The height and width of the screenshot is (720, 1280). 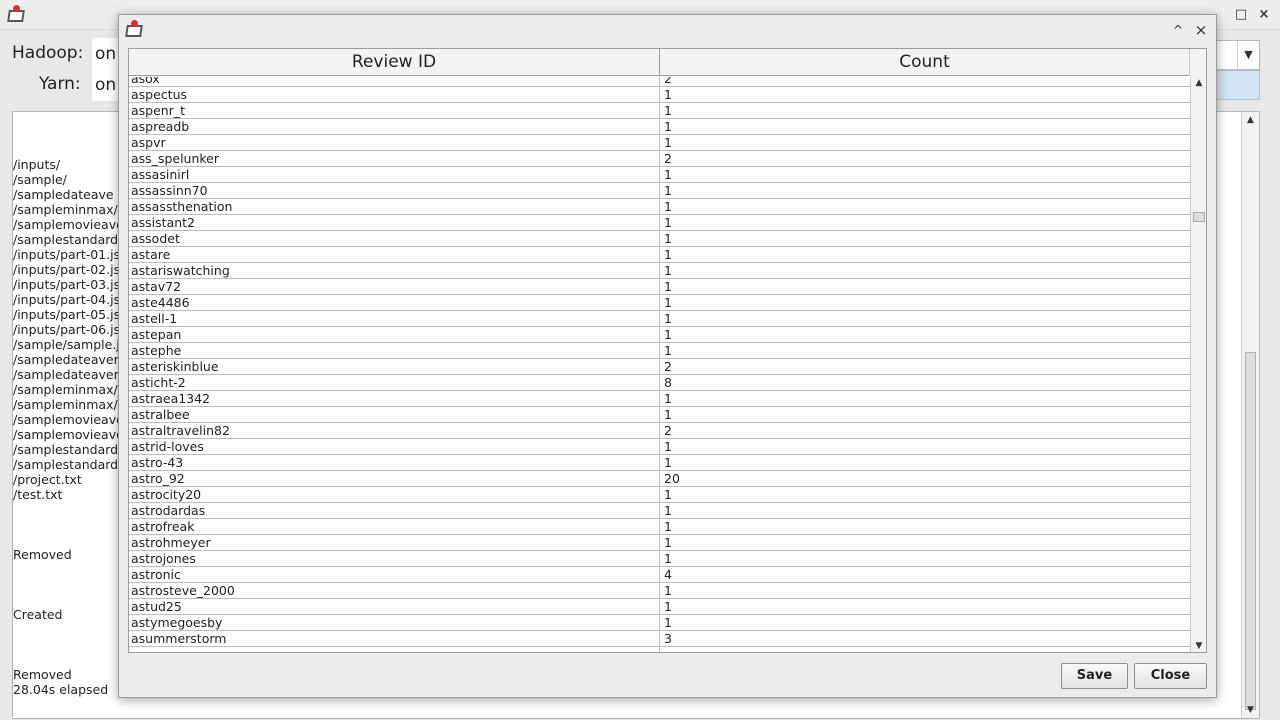 What do you see at coordinates (394, 649) in the screenshot?
I see `review-id-cell` at bounding box center [394, 649].